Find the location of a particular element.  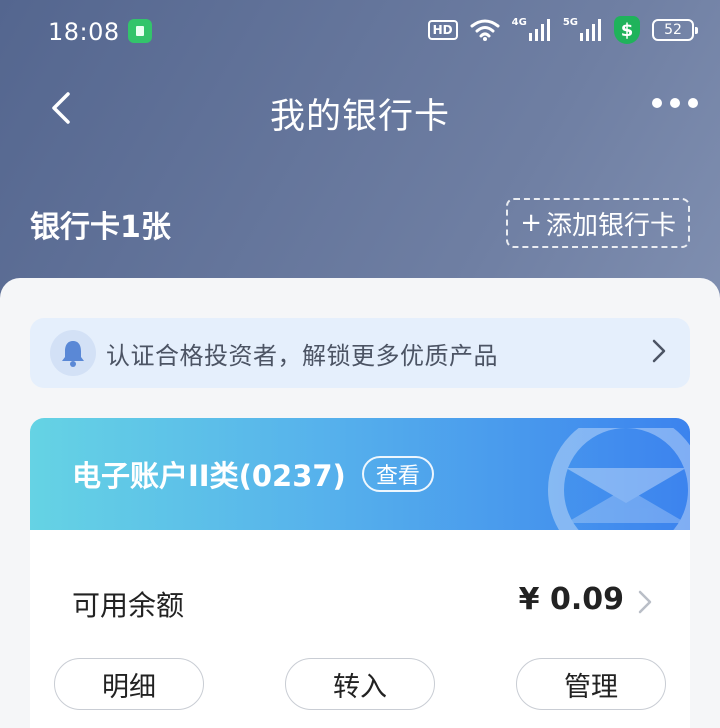

card-count-label: 银行卡1张 is located at coordinates (100, 227).